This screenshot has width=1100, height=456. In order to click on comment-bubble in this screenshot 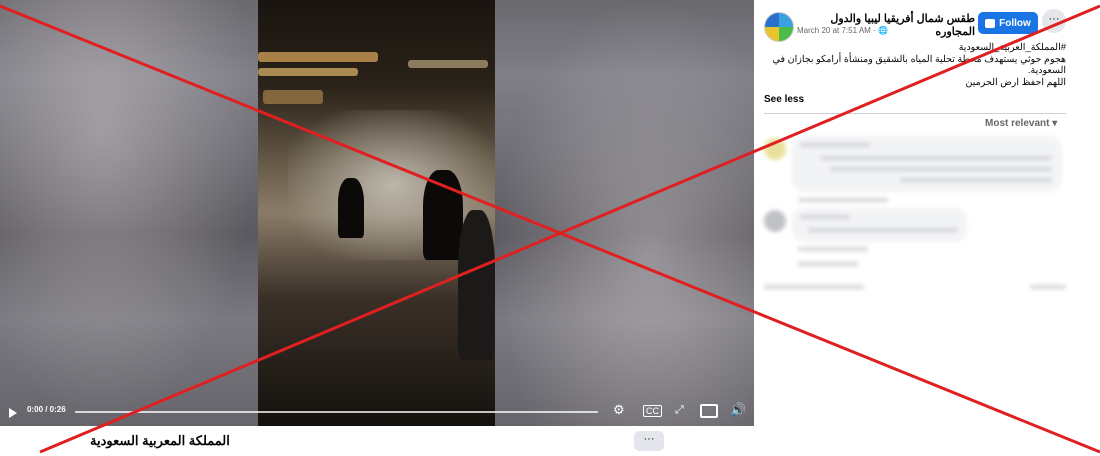, I will do `click(879, 225)`.